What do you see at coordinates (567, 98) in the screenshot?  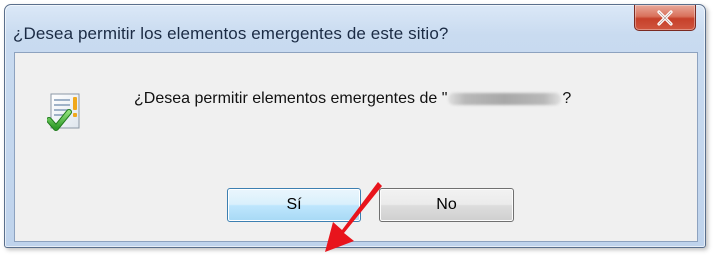 I see `message-suffix: ?` at bounding box center [567, 98].